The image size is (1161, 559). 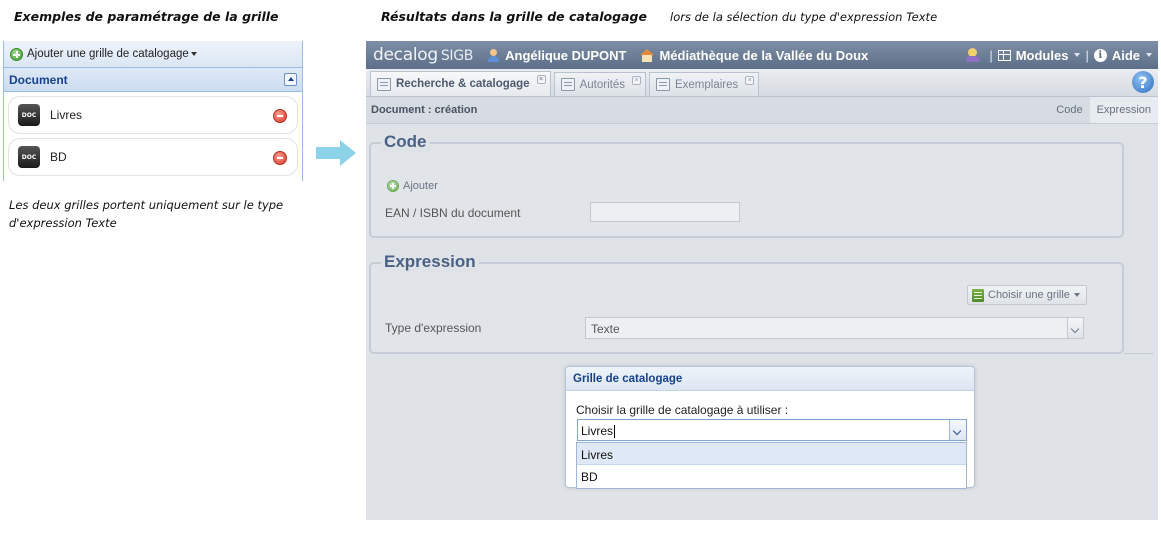 What do you see at coordinates (336, 153) in the screenshot?
I see `arrow-right-icon` at bounding box center [336, 153].